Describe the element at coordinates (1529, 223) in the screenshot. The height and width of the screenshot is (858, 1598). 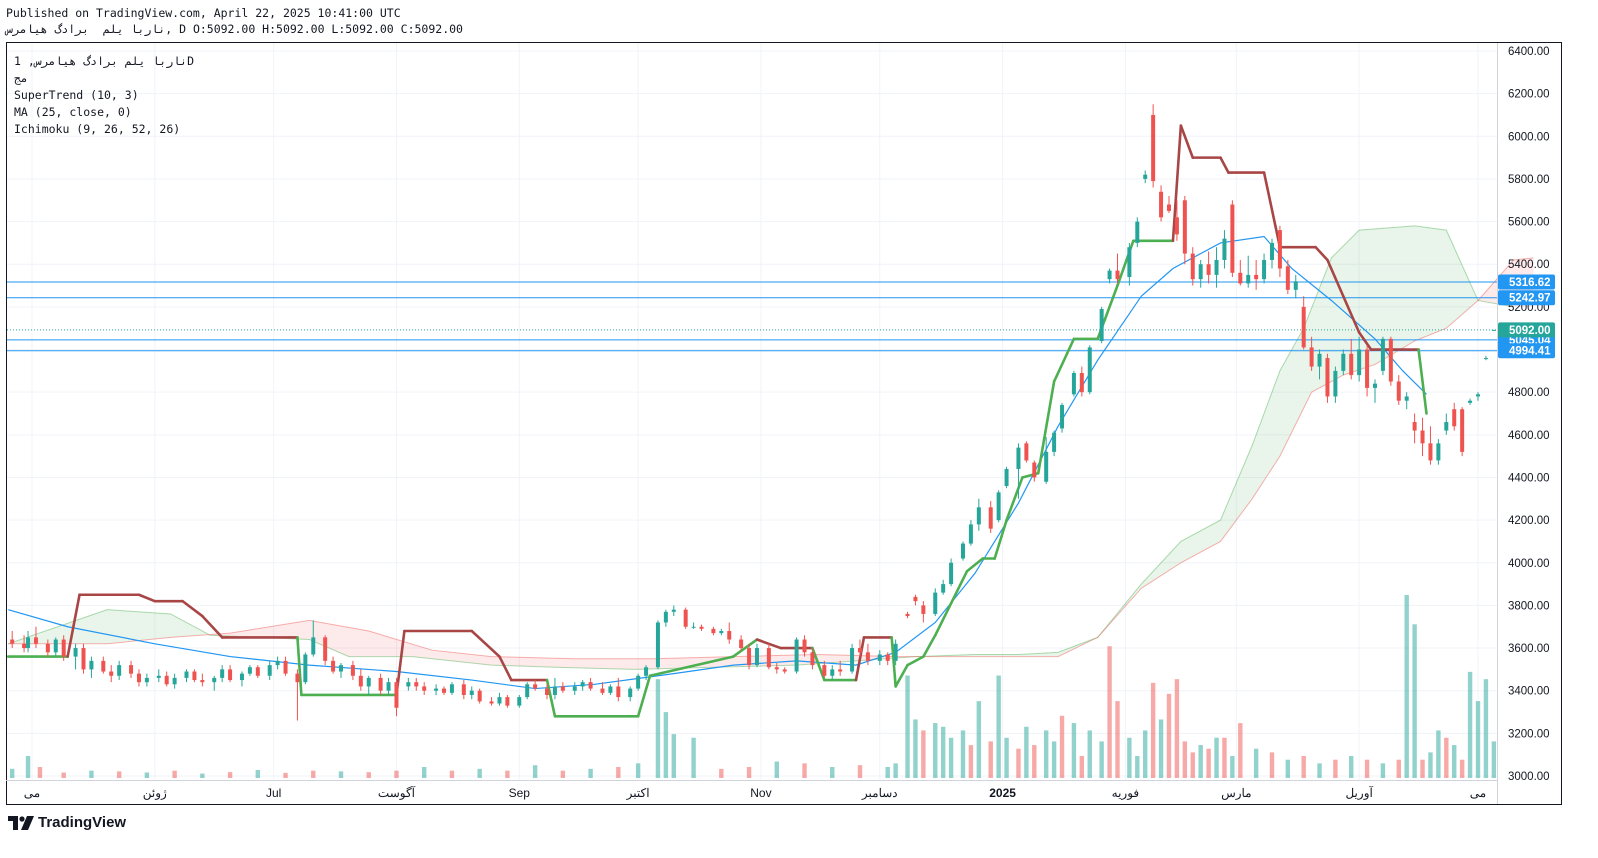
I see `y-tick-label: 5600.00` at that location.